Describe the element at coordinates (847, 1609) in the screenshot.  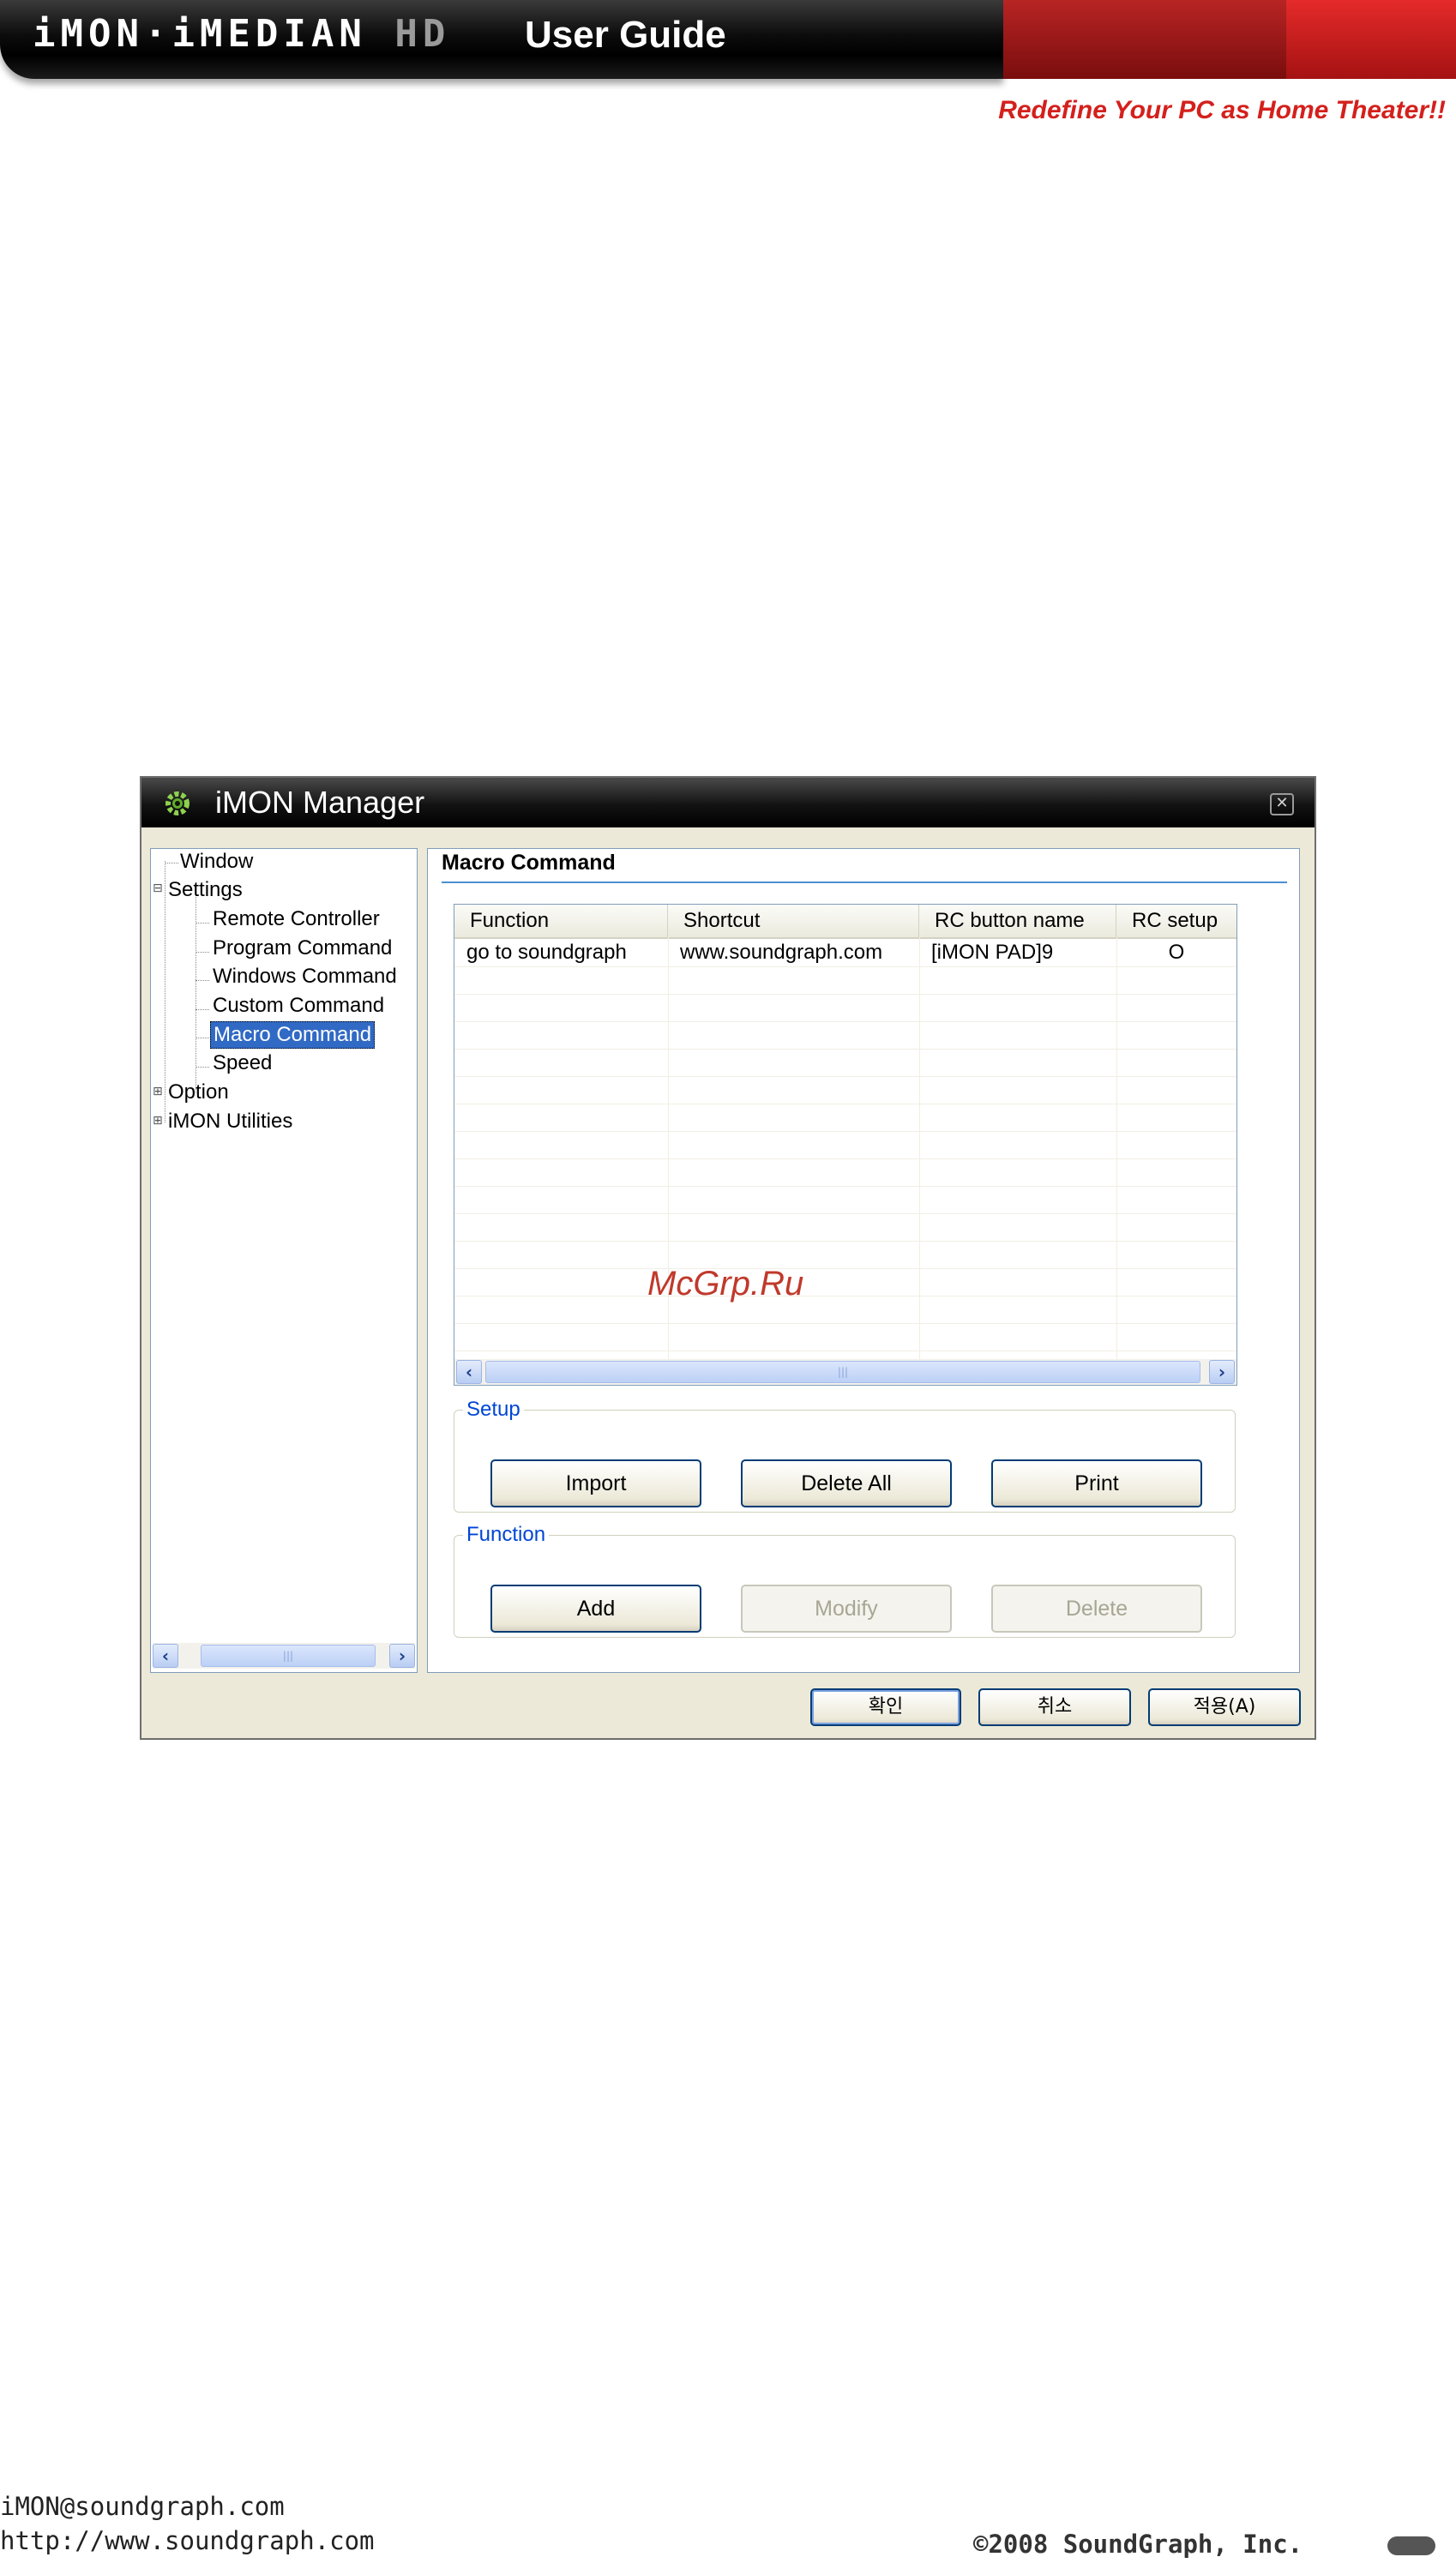
I see `modify-button: Modify` at that location.